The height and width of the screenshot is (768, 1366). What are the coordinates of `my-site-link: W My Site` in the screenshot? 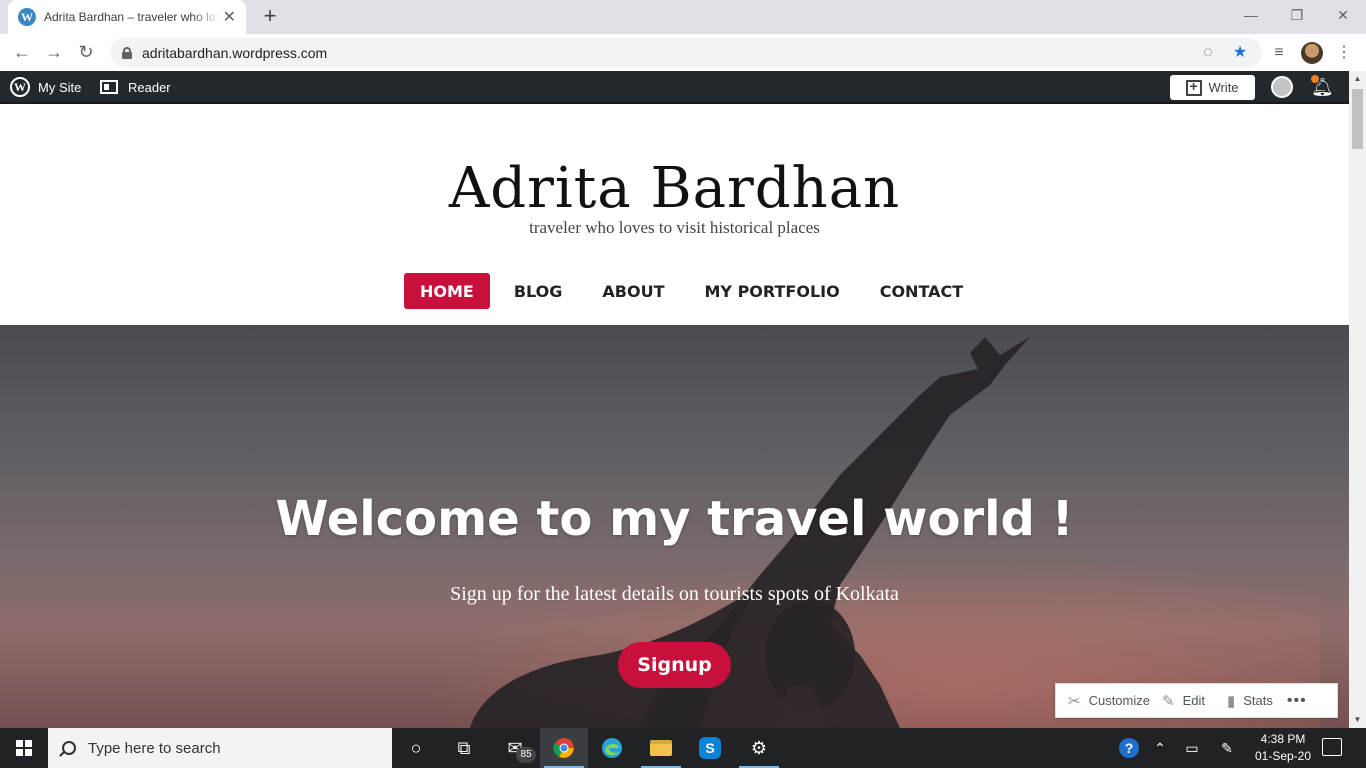 It's located at (45, 87).